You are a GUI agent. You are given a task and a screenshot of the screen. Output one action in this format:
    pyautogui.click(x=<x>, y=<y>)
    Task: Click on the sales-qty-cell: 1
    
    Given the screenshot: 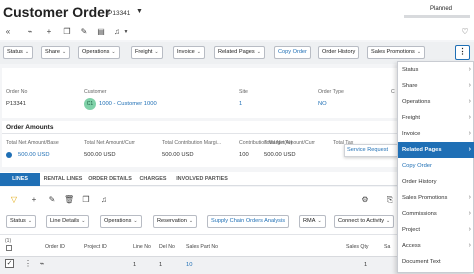 What is the action you would take?
    pyautogui.click(x=366, y=265)
    